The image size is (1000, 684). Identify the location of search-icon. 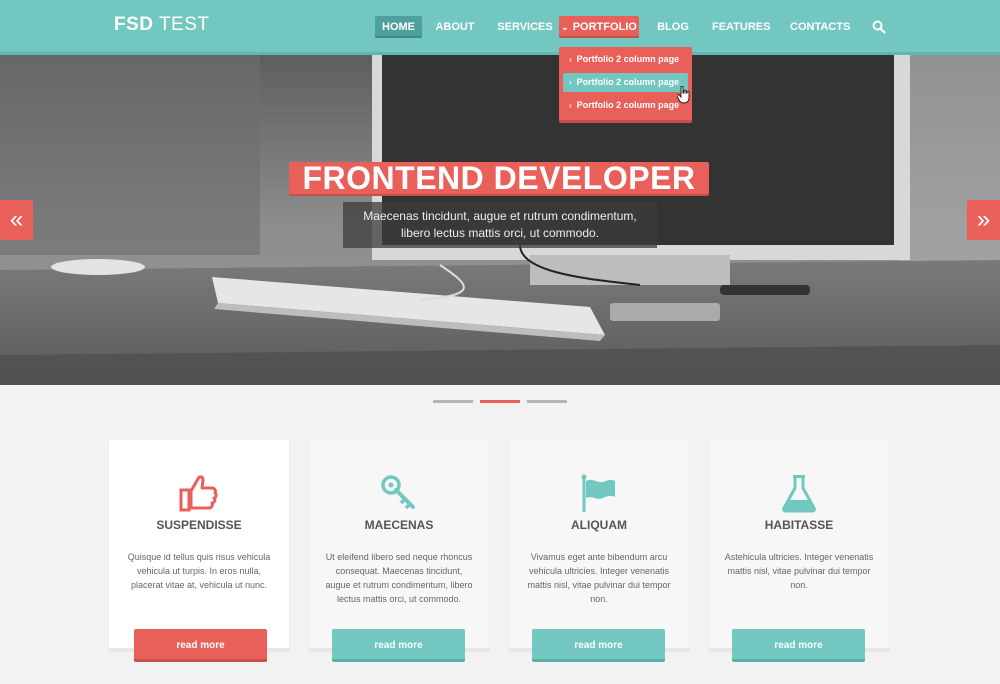
(879, 27).